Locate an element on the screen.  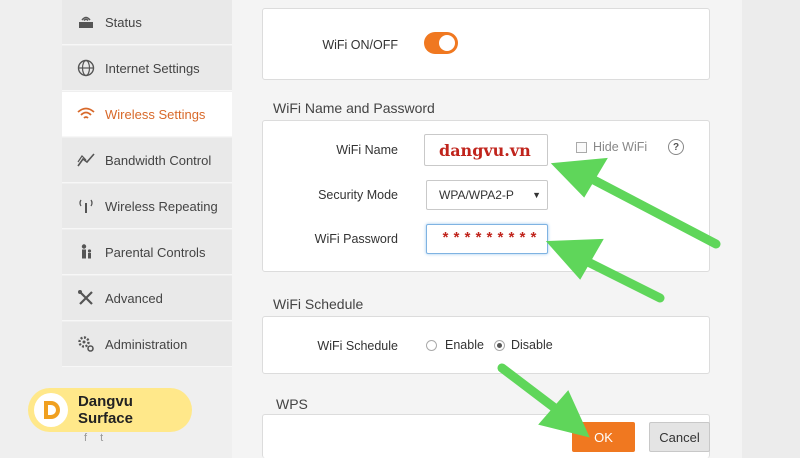
ok-button: OK is located at coordinates (603, 437).